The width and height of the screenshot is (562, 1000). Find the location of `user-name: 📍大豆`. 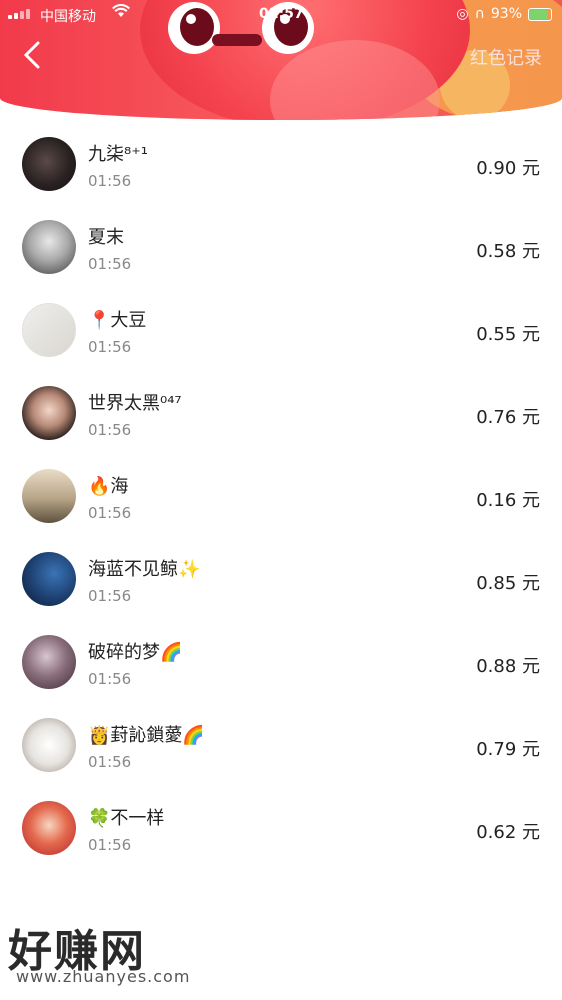

user-name: 📍大豆 is located at coordinates (117, 320).